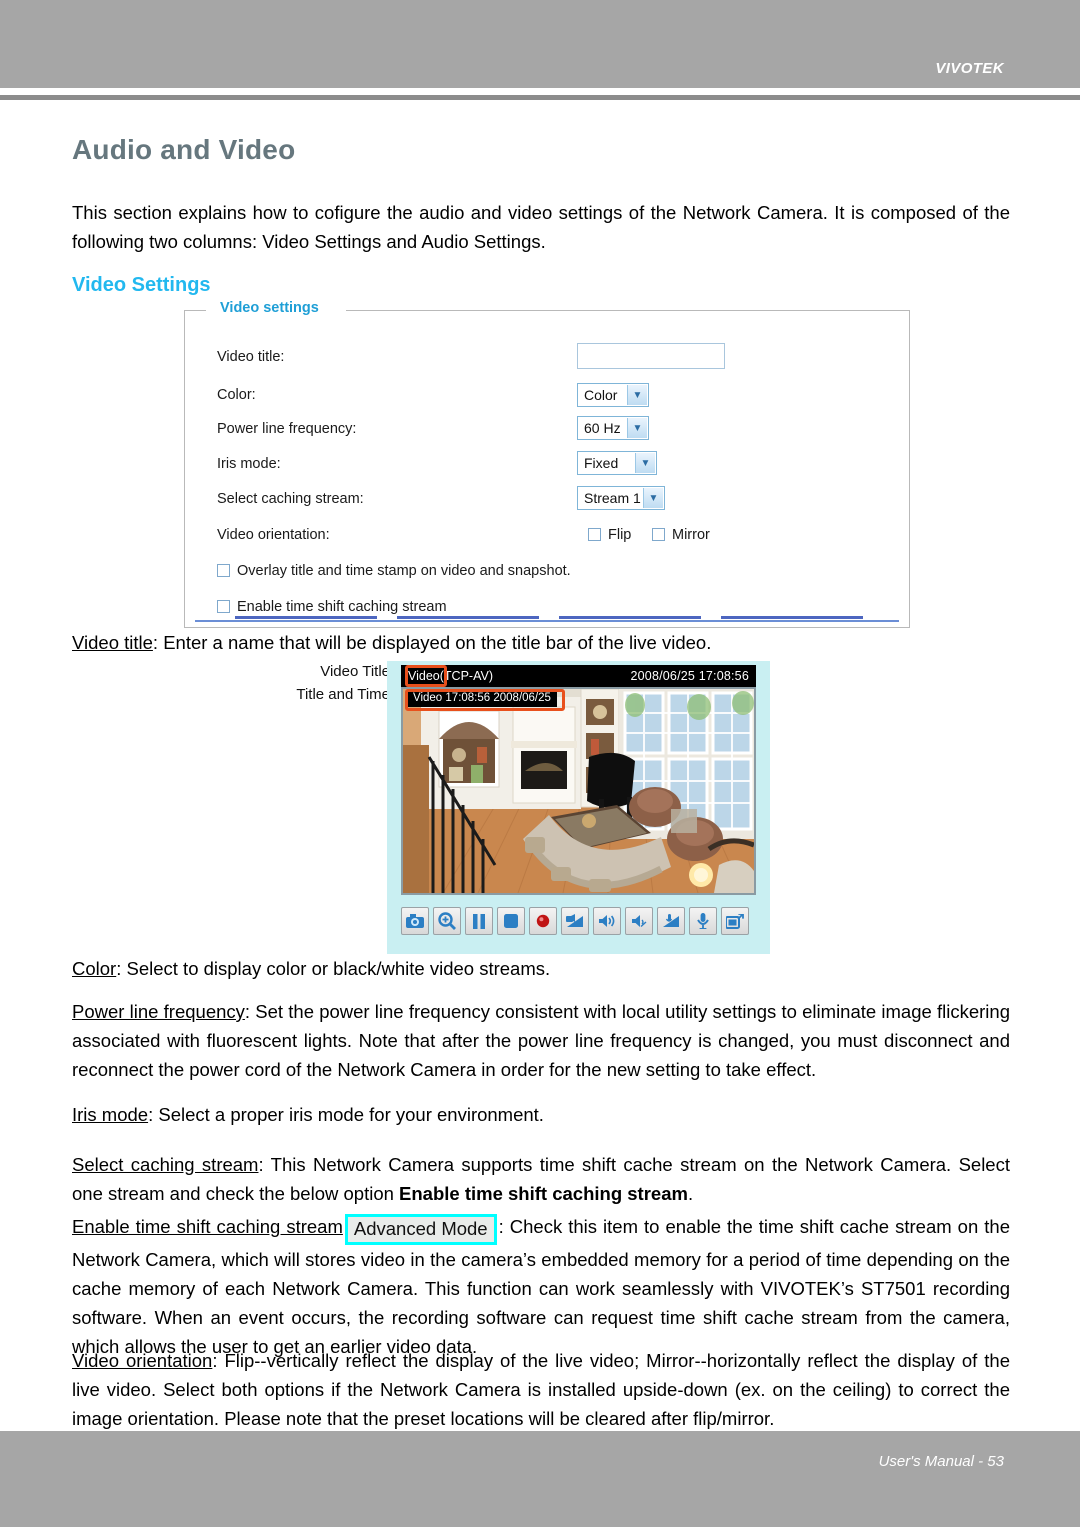 Image resolution: width=1080 pixels, height=1527 pixels. What do you see at coordinates (690, 1193) in the screenshot?
I see `text-select-caching-after: .` at bounding box center [690, 1193].